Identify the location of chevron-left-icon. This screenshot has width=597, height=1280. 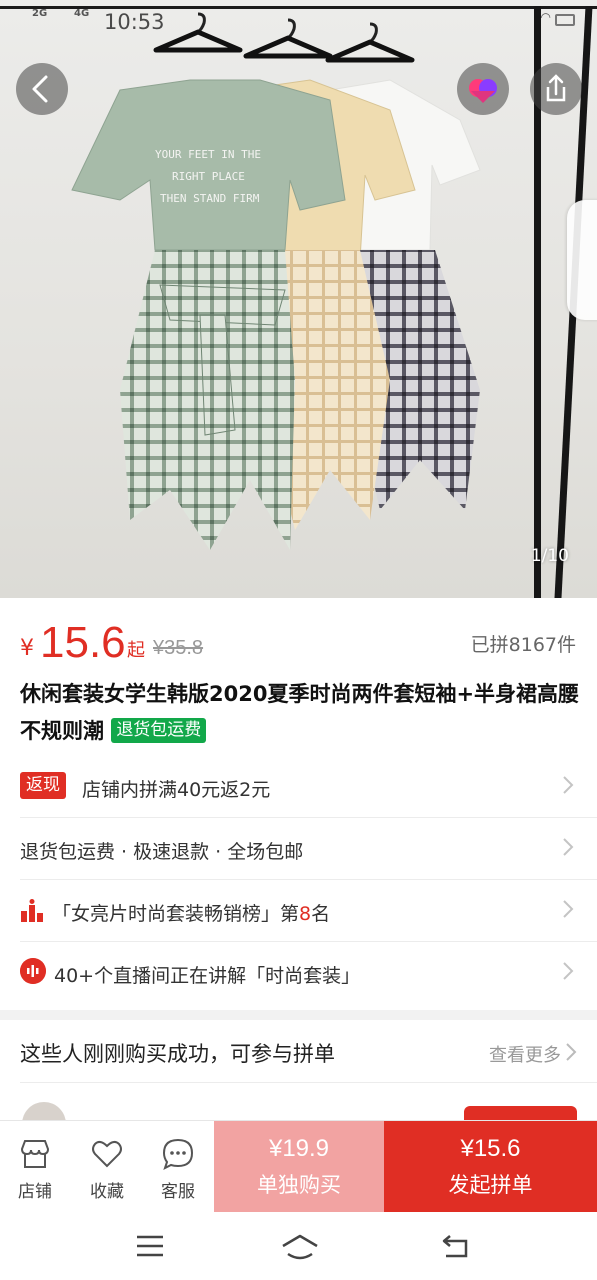
(40, 89).